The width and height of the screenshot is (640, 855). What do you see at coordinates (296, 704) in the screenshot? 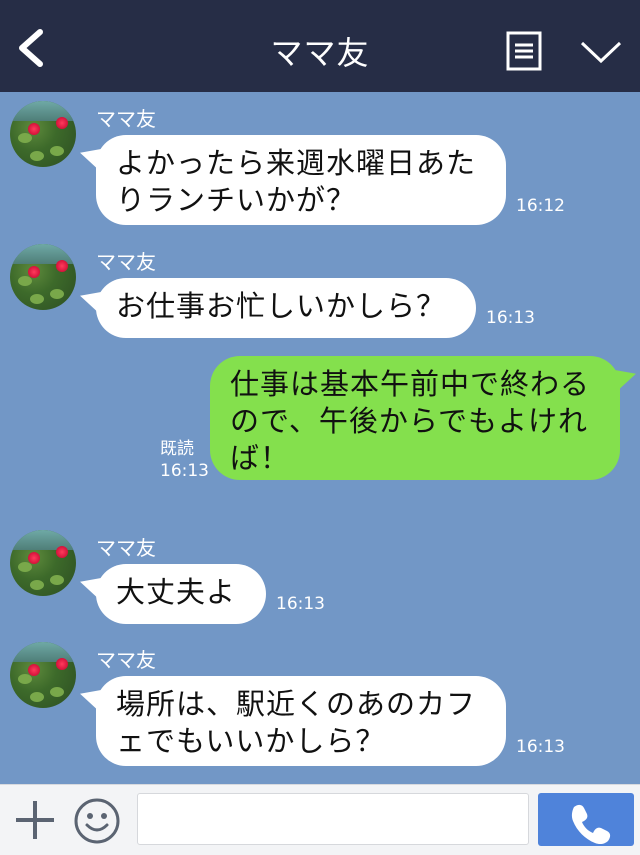
I see `message-line: 場所は、駅近くのあのカフ` at bounding box center [296, 704].